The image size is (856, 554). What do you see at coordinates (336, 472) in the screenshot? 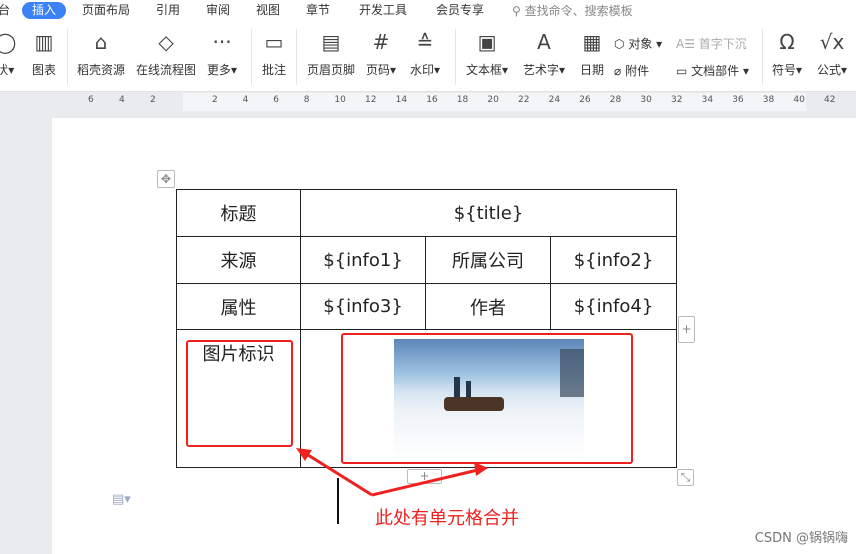
I see `arrow-left` at bounding box center [336, 472].